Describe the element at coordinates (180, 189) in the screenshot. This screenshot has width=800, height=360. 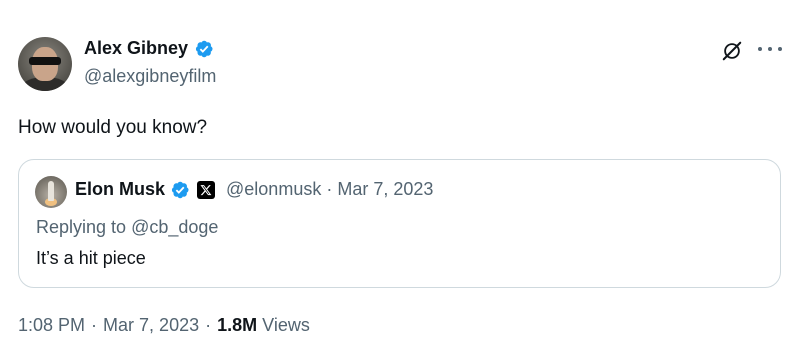
I see `quoted-verified-badge-icon` at that location.